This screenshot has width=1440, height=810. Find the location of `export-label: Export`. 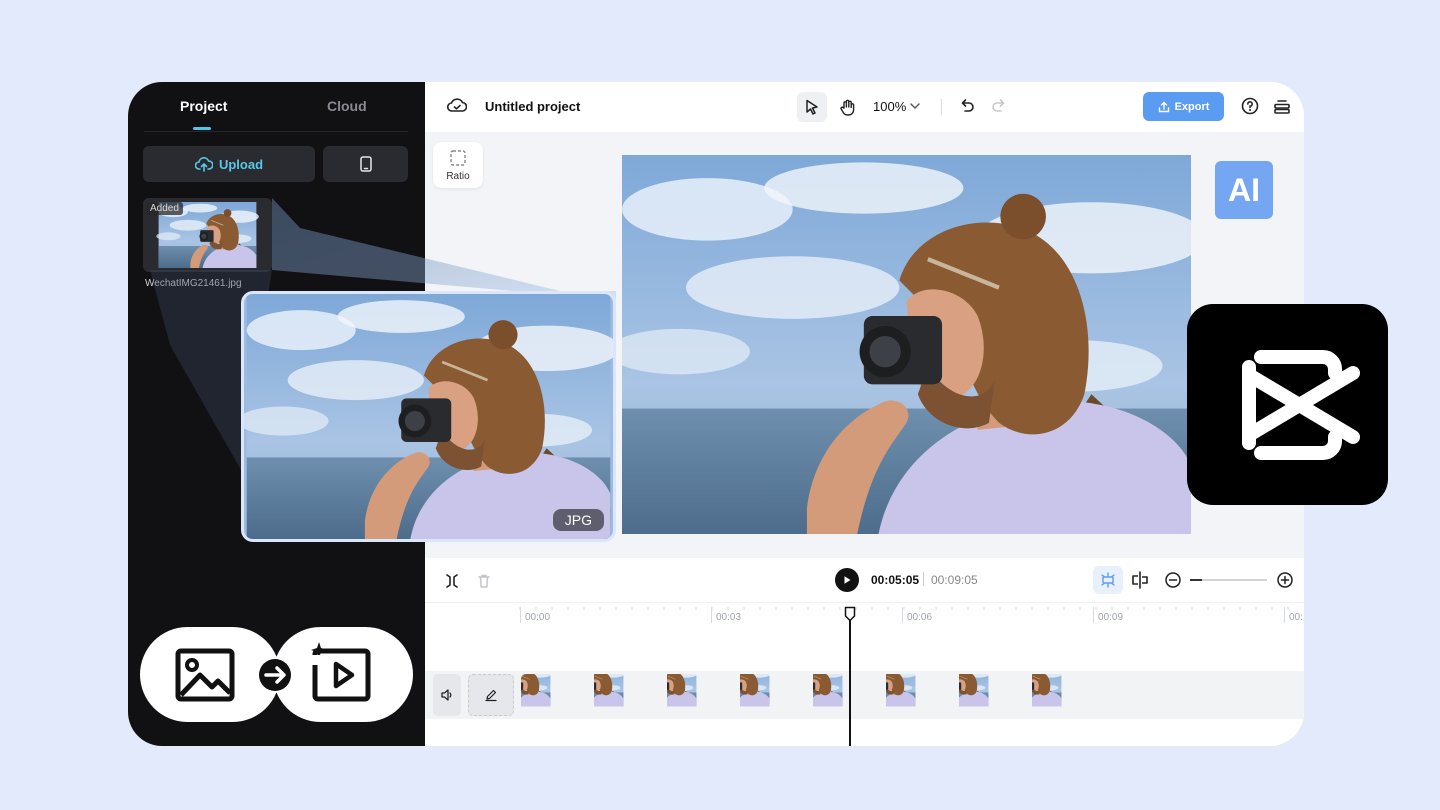

export-label: Export is located at coordinates (1192, 106).